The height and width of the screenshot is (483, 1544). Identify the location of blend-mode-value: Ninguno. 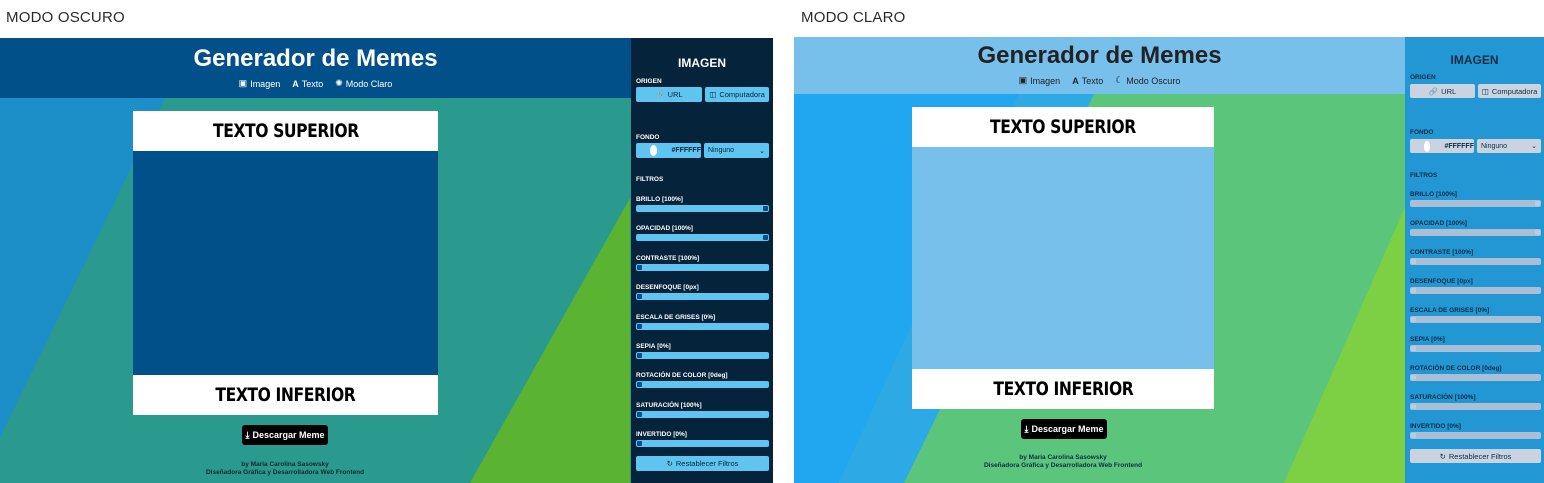
(1494, 146).